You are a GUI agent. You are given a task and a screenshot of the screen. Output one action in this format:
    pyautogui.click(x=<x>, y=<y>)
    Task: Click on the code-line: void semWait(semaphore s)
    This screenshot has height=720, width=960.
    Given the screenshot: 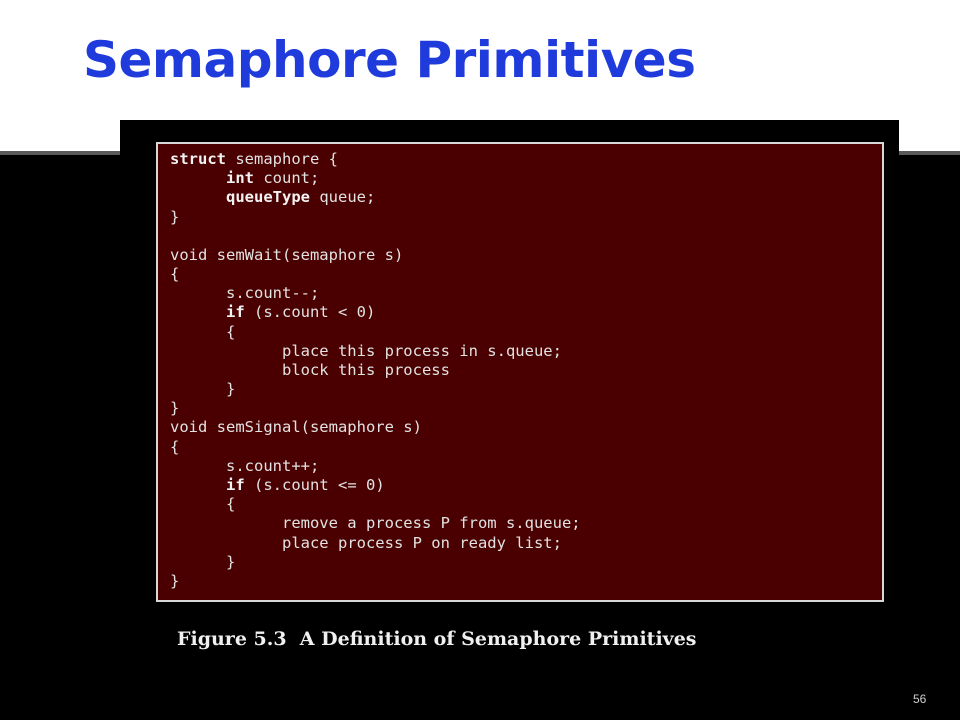 What is the action you would take?
    pyautogui.click(x=375, y=255)
    